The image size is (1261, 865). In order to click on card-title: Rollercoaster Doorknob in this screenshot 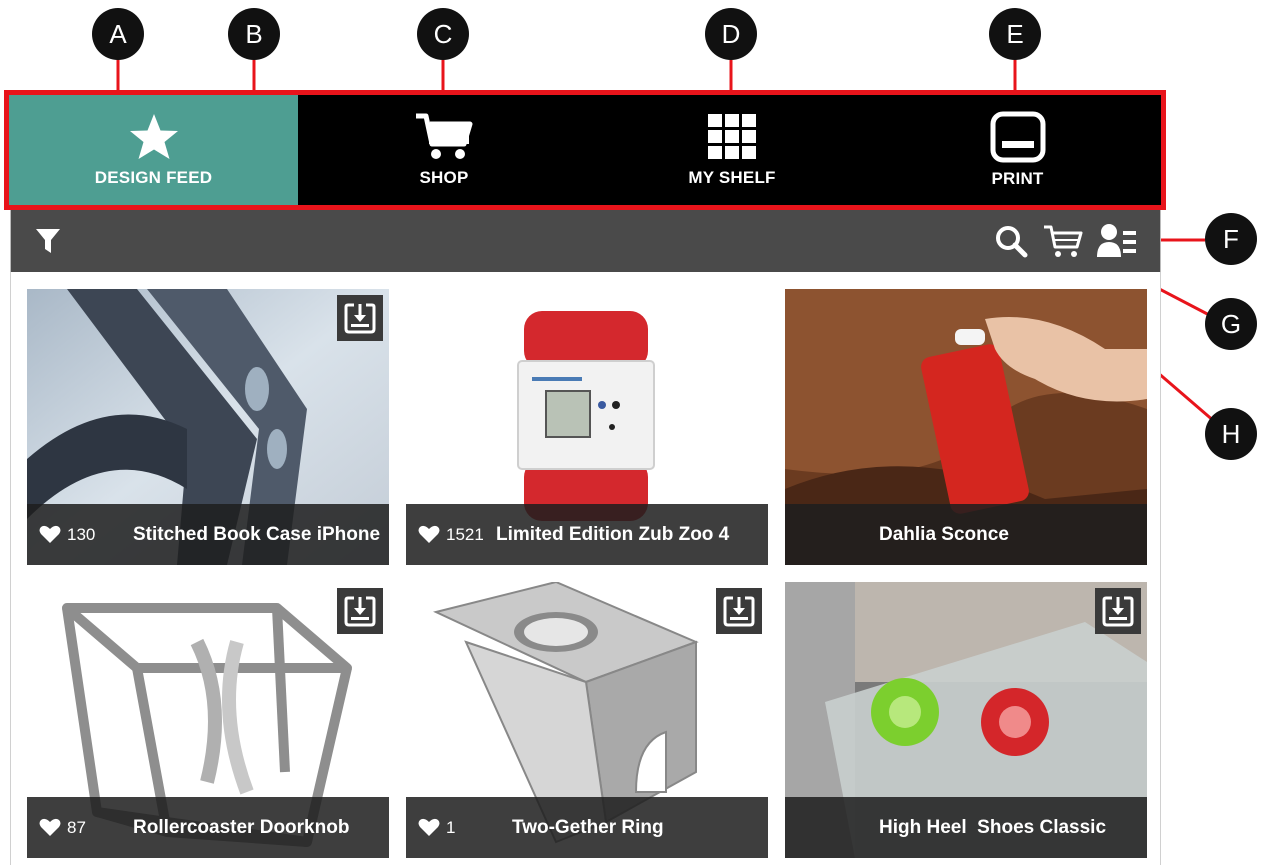, I will do `click(241, 827)`.